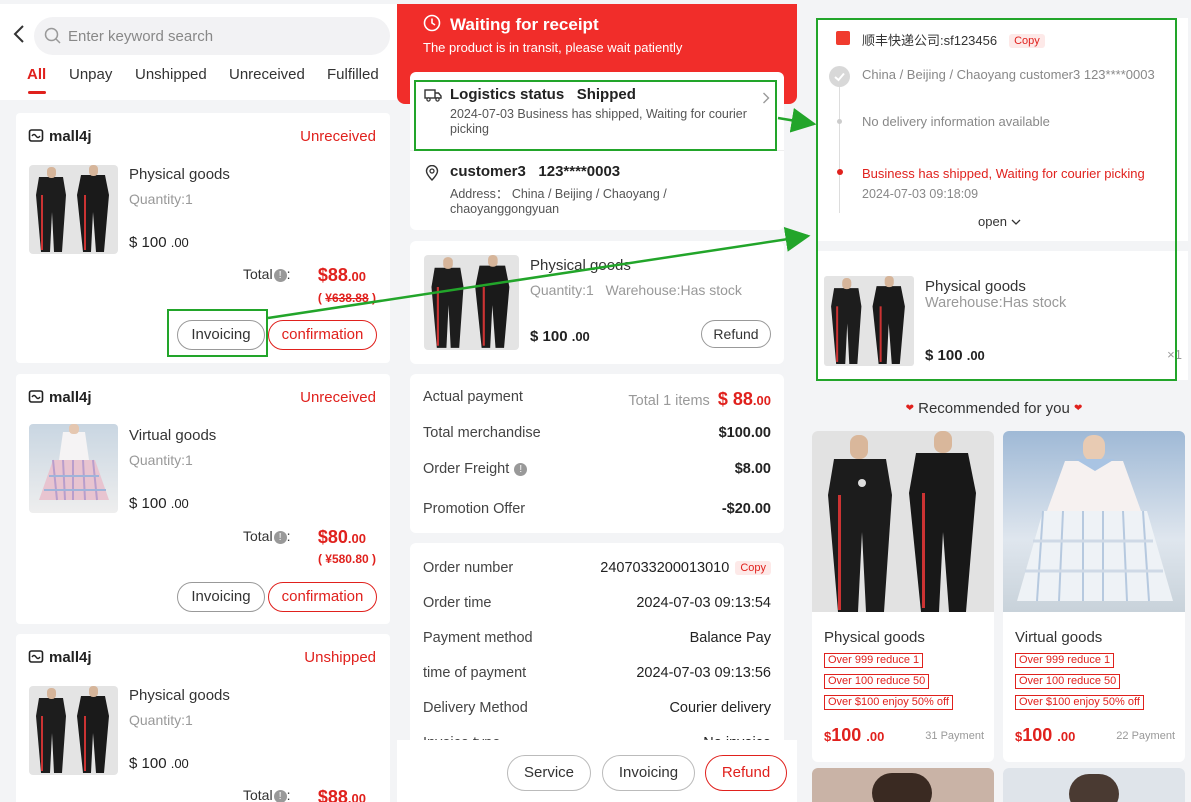 Image resolution: width=1191 pixels, height=802 pixels. What do you see at coordinates (19, 34) in the screenshot?
I see `back-arrow-icon` at bounding box center [19, 34].